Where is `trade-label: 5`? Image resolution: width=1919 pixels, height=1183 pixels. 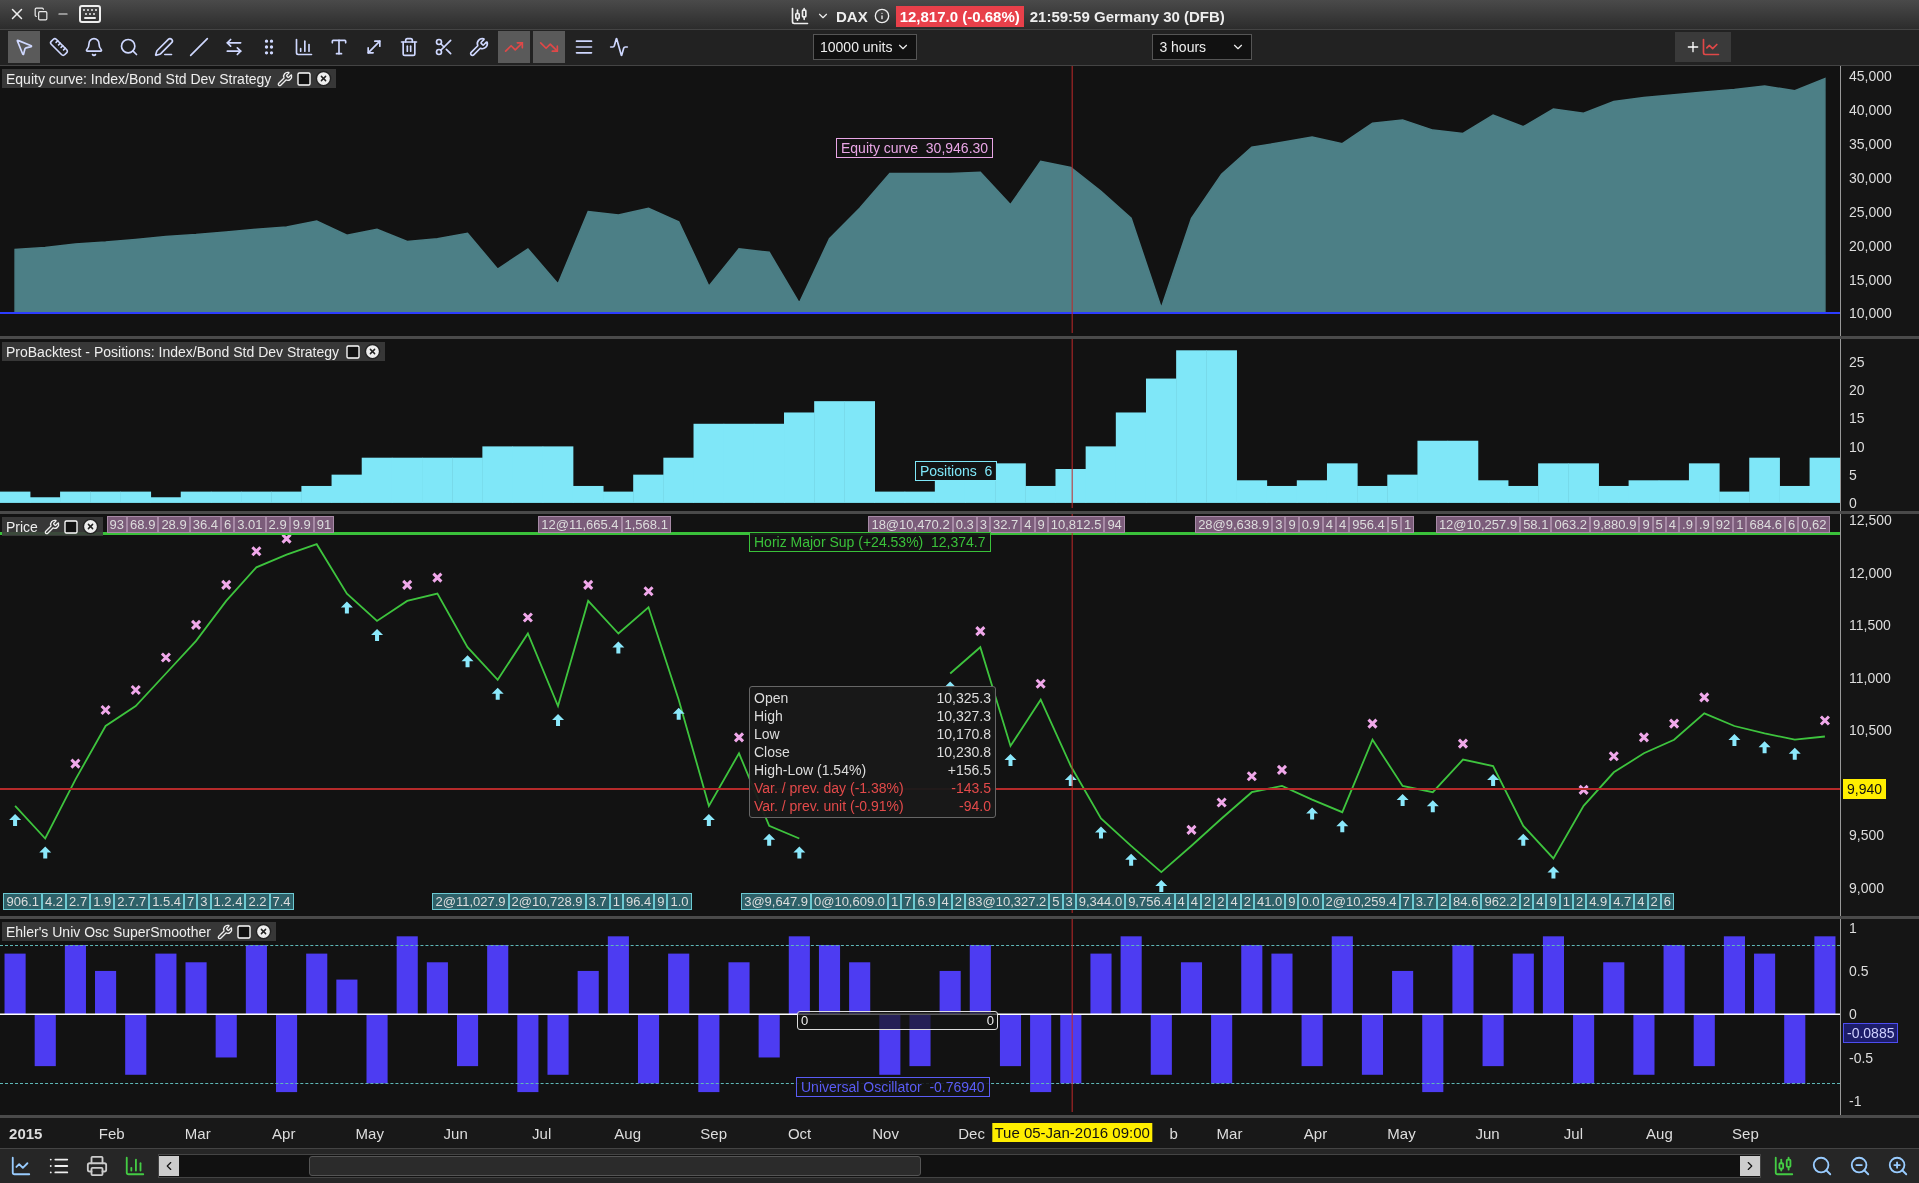
trade-label: 5 is located at coordinates (1056, 902).